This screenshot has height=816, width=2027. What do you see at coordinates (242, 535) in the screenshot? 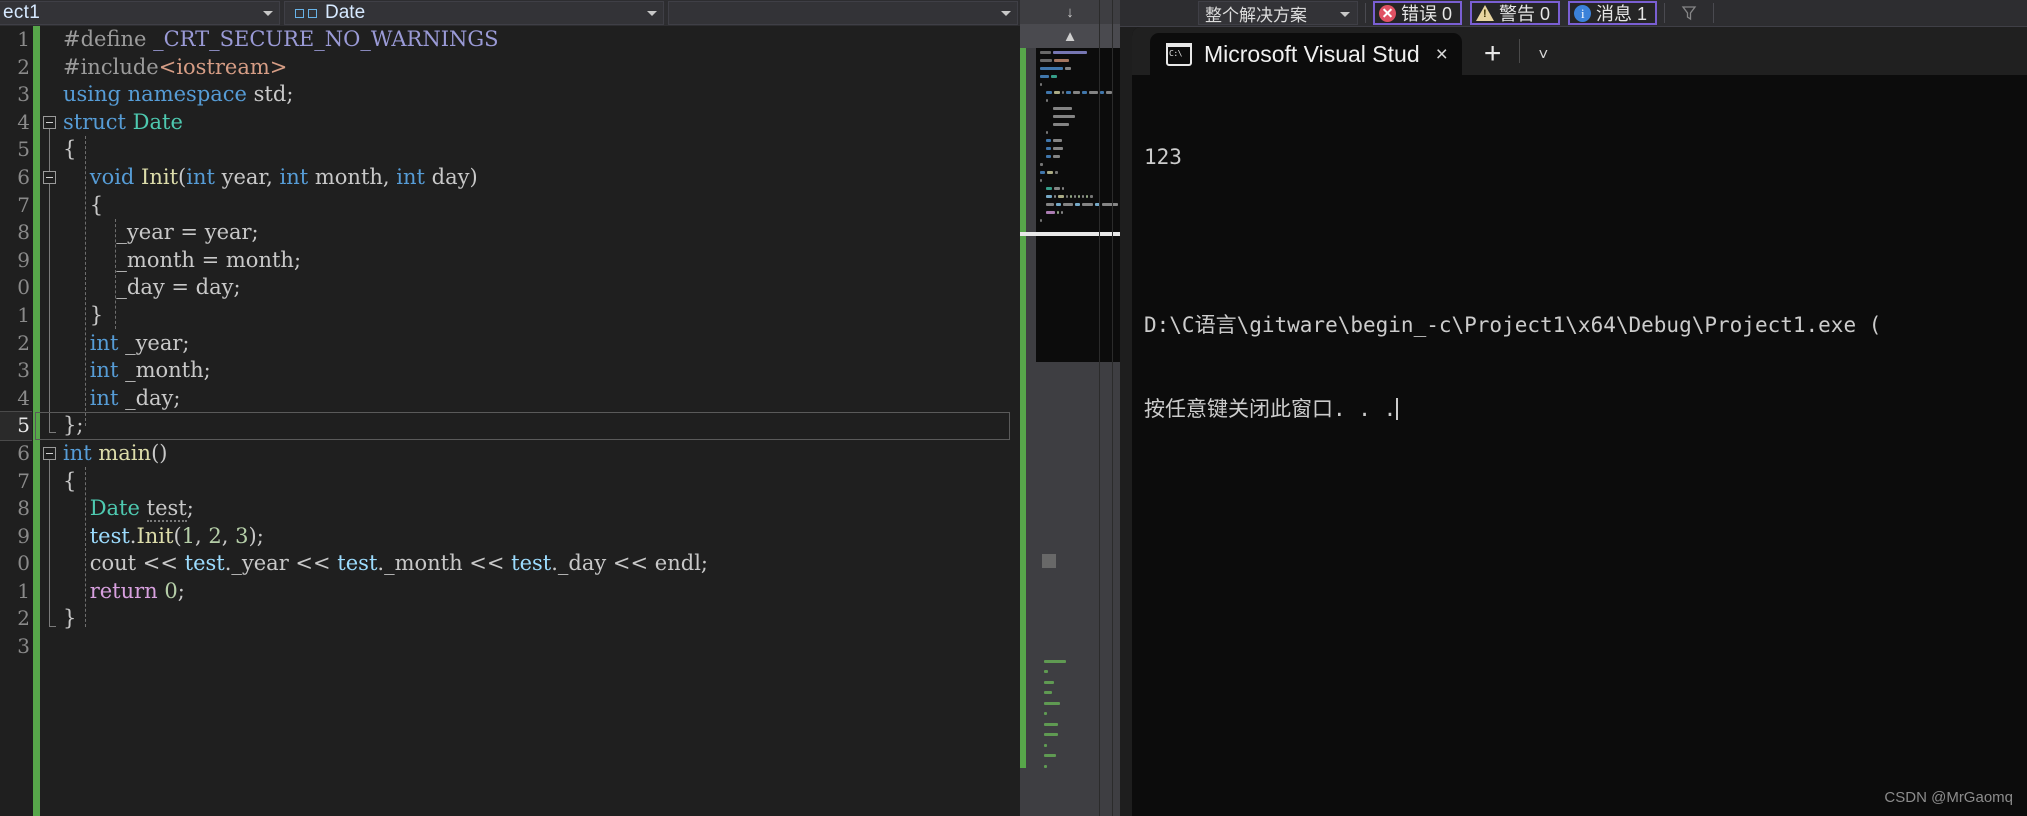
I see `code-token: 3` at bounding box center [242, 535].